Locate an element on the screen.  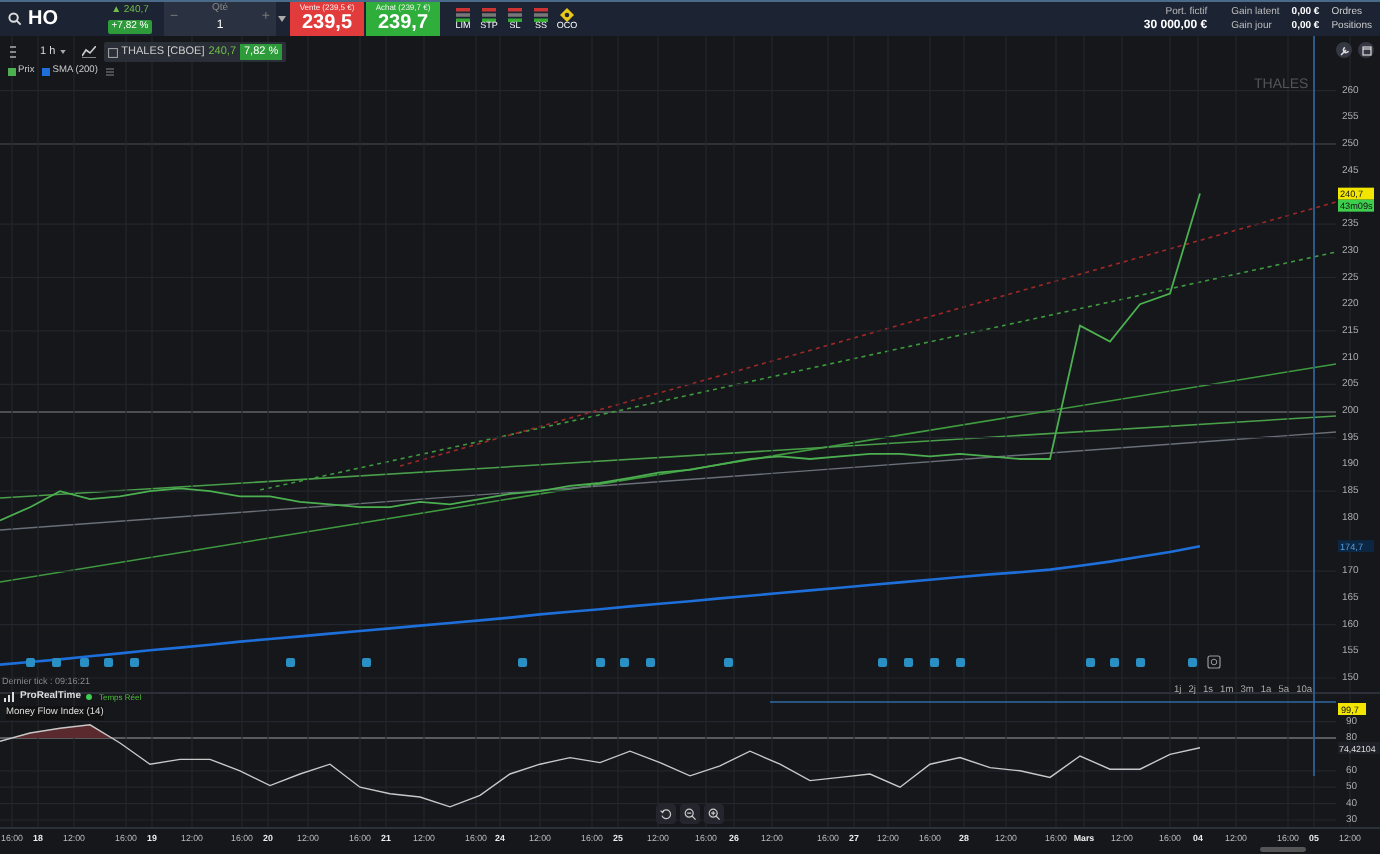
chart-type-icon is located at coordinates (88, 52).